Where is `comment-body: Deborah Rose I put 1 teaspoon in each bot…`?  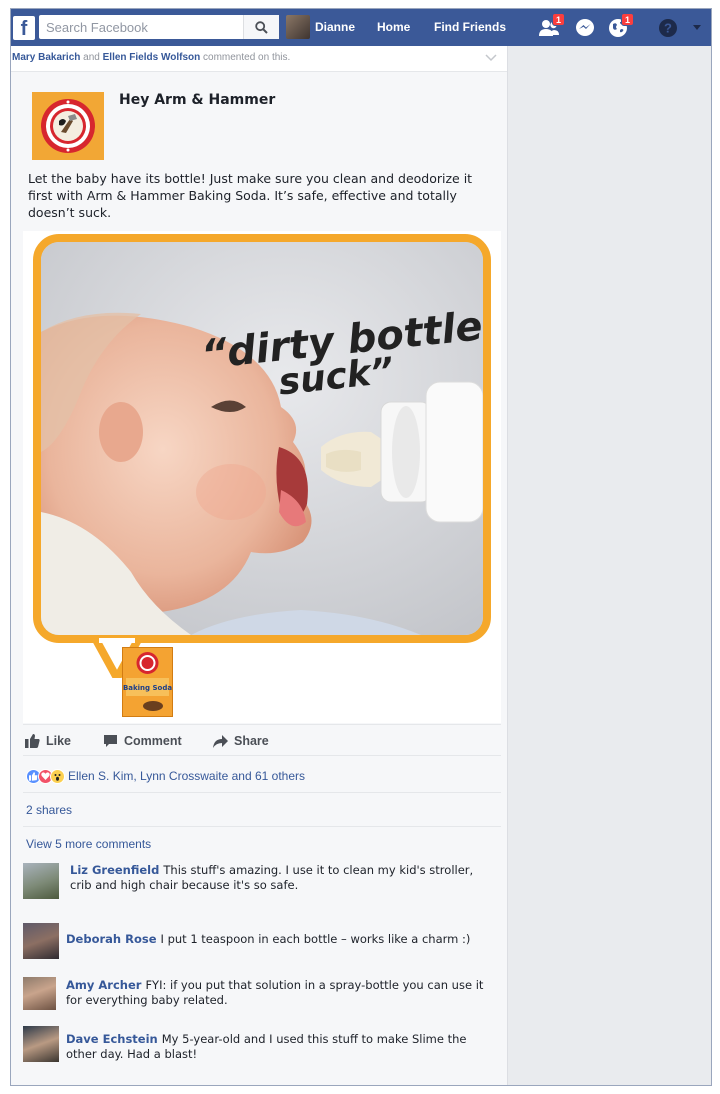
comment-body: Deborah Rose I put 1 teaspoon in each bot… is located at coordinates (278, 939).